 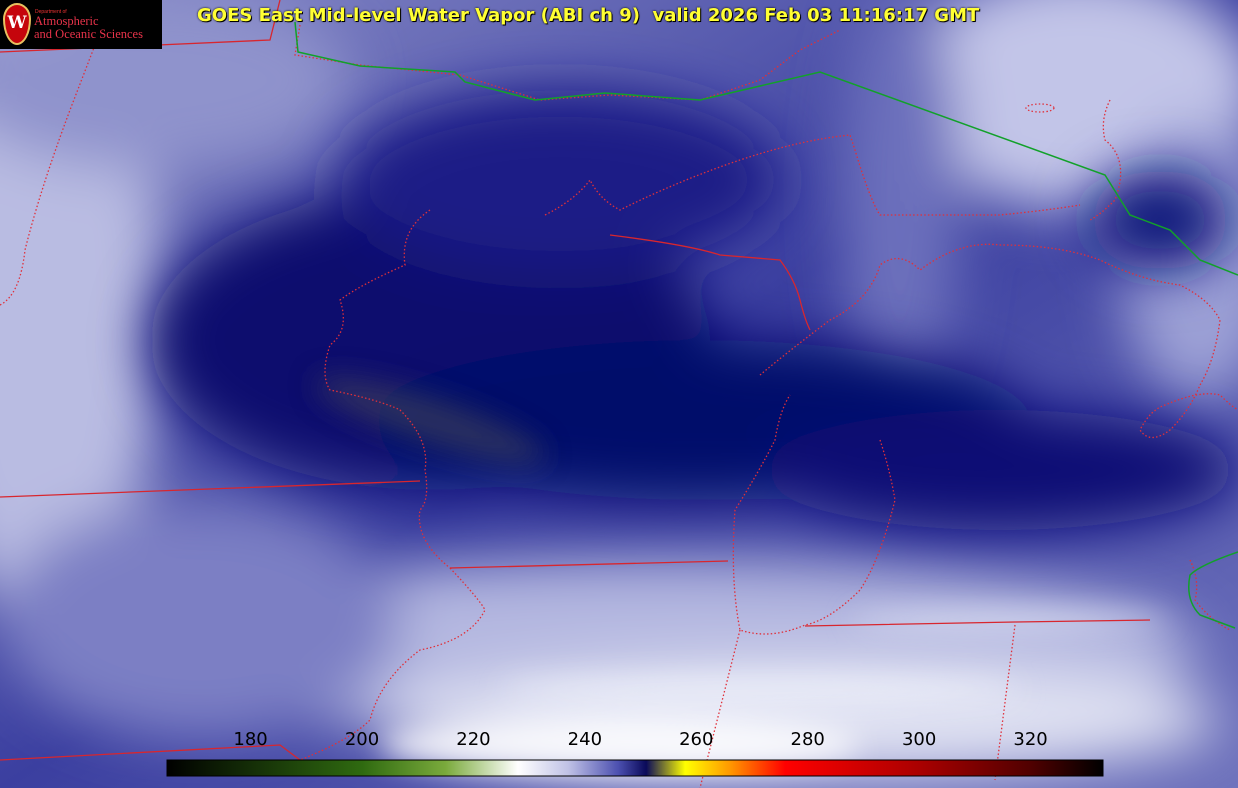 I want to click on uw-crest-icon: W, so click(x=17, y=24).